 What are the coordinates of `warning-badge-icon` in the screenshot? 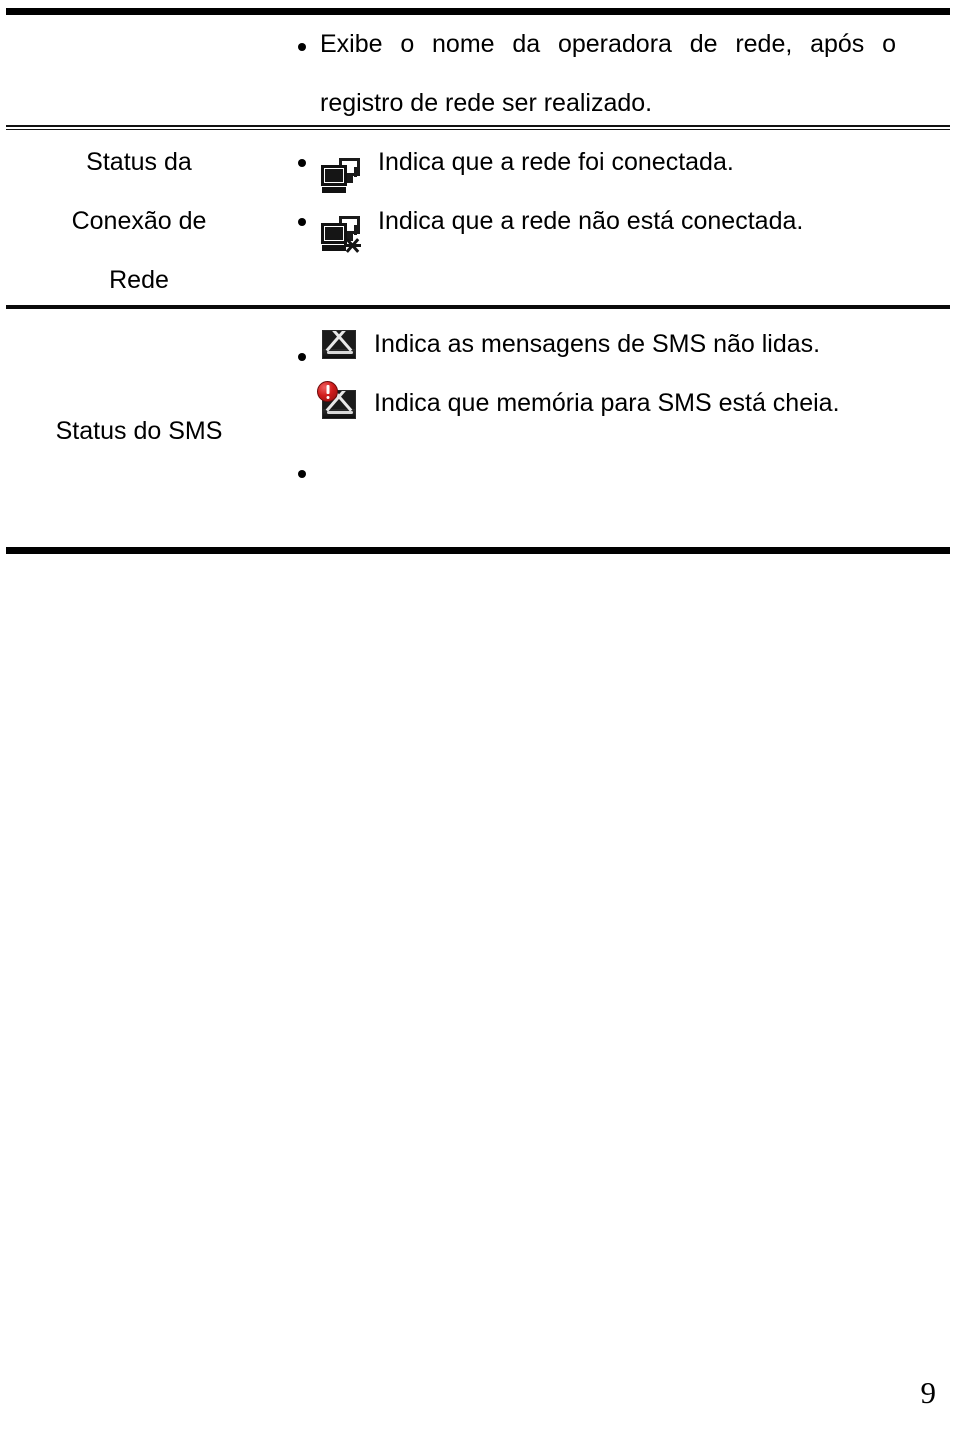 It's located at (327, 391).